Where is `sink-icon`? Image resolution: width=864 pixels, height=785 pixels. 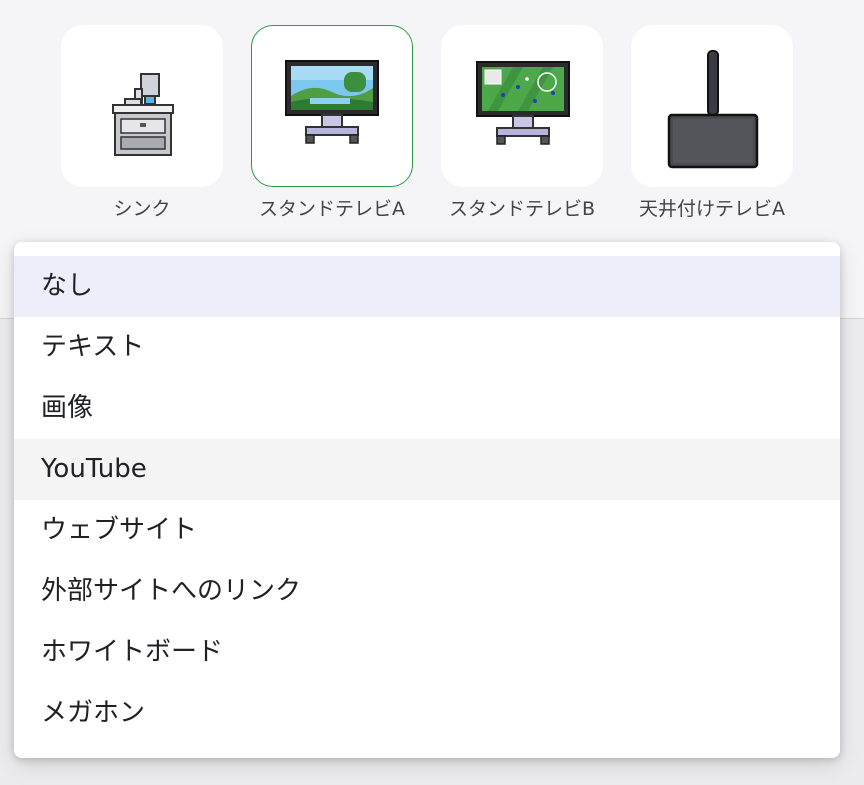
sink-icon is located at coordinates (143, 114).